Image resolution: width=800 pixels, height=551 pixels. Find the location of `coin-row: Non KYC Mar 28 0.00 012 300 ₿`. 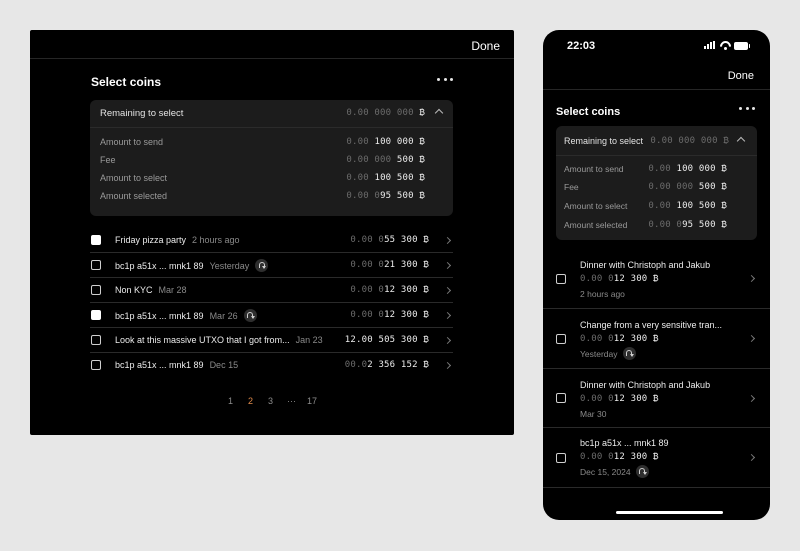

coin-row: Non KYC Mar 28 0.00 012 300 ₿ is located at coordinates (271, 290).